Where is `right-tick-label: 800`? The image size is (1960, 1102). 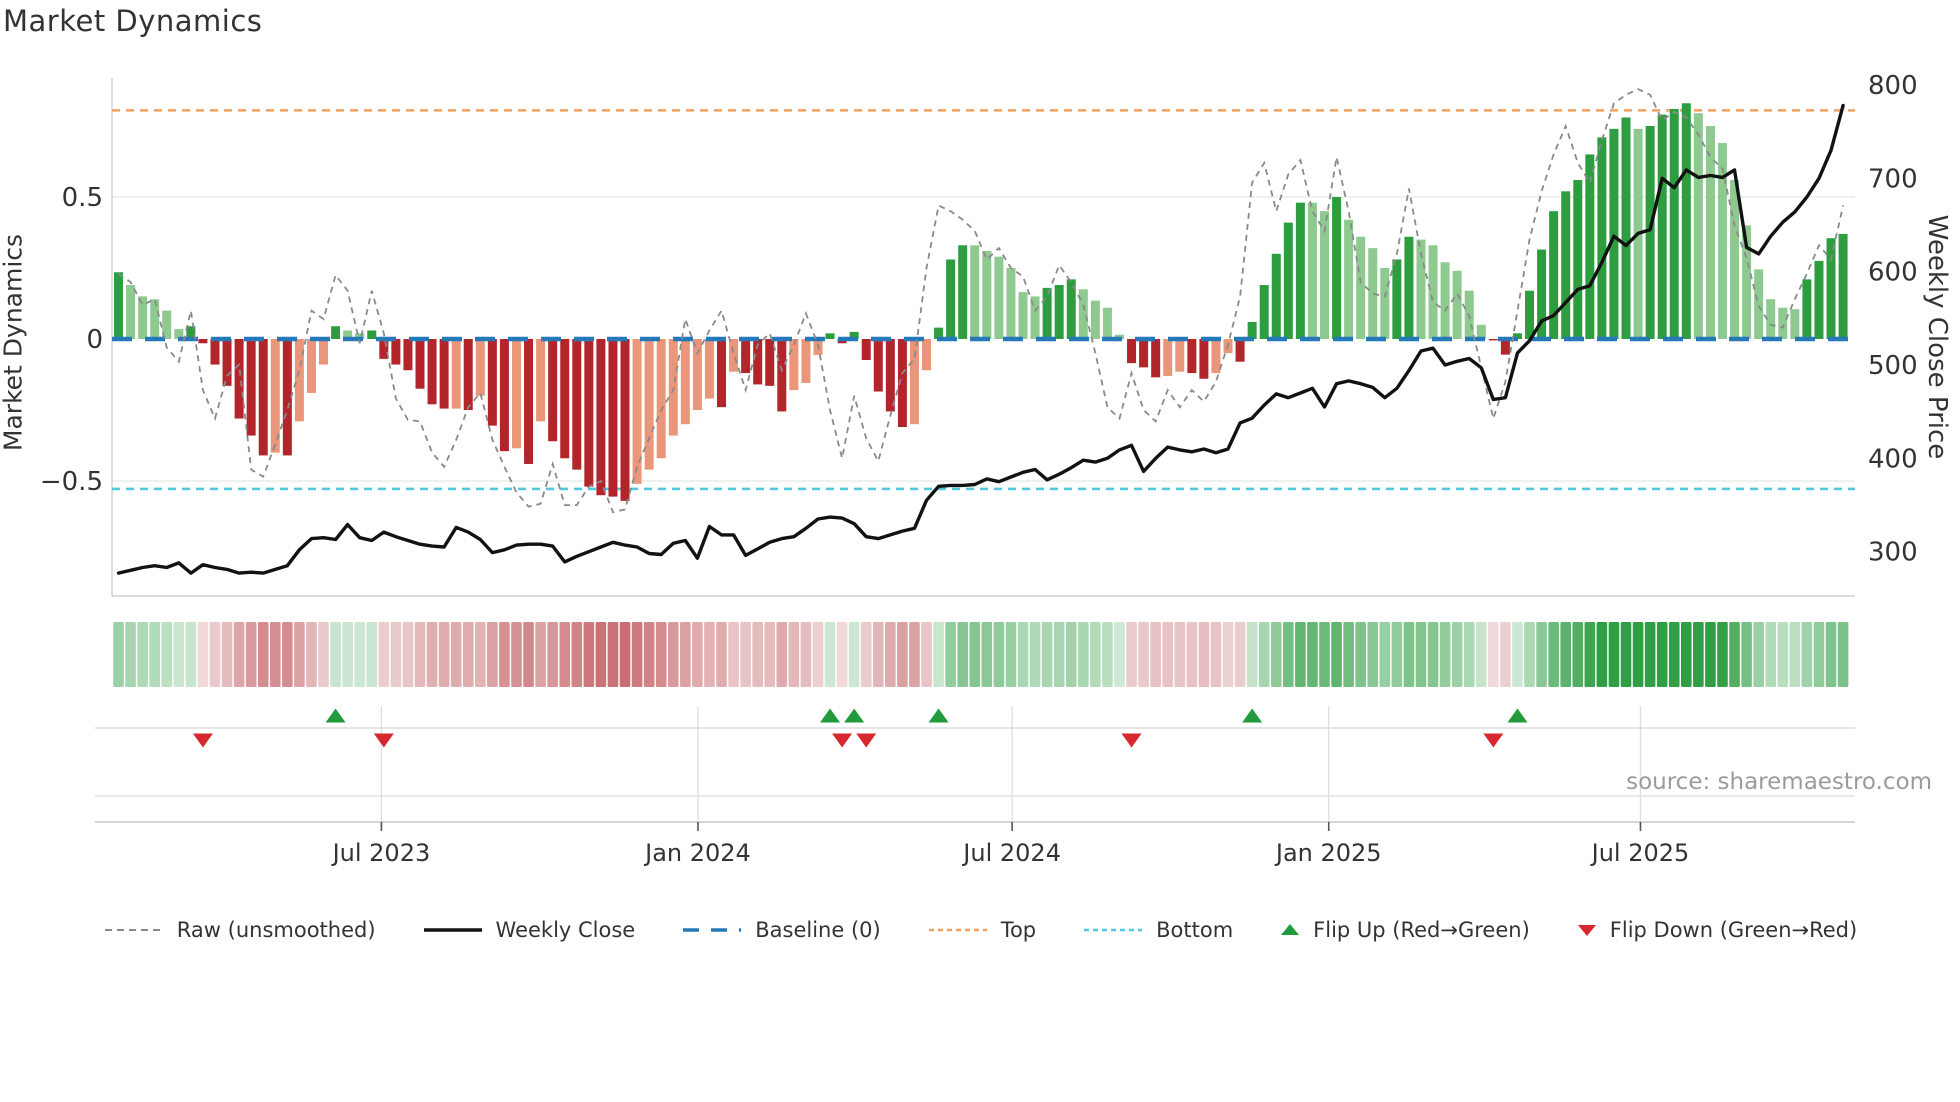 right-tick-label: 800 is located at coordinates (1893, 86).